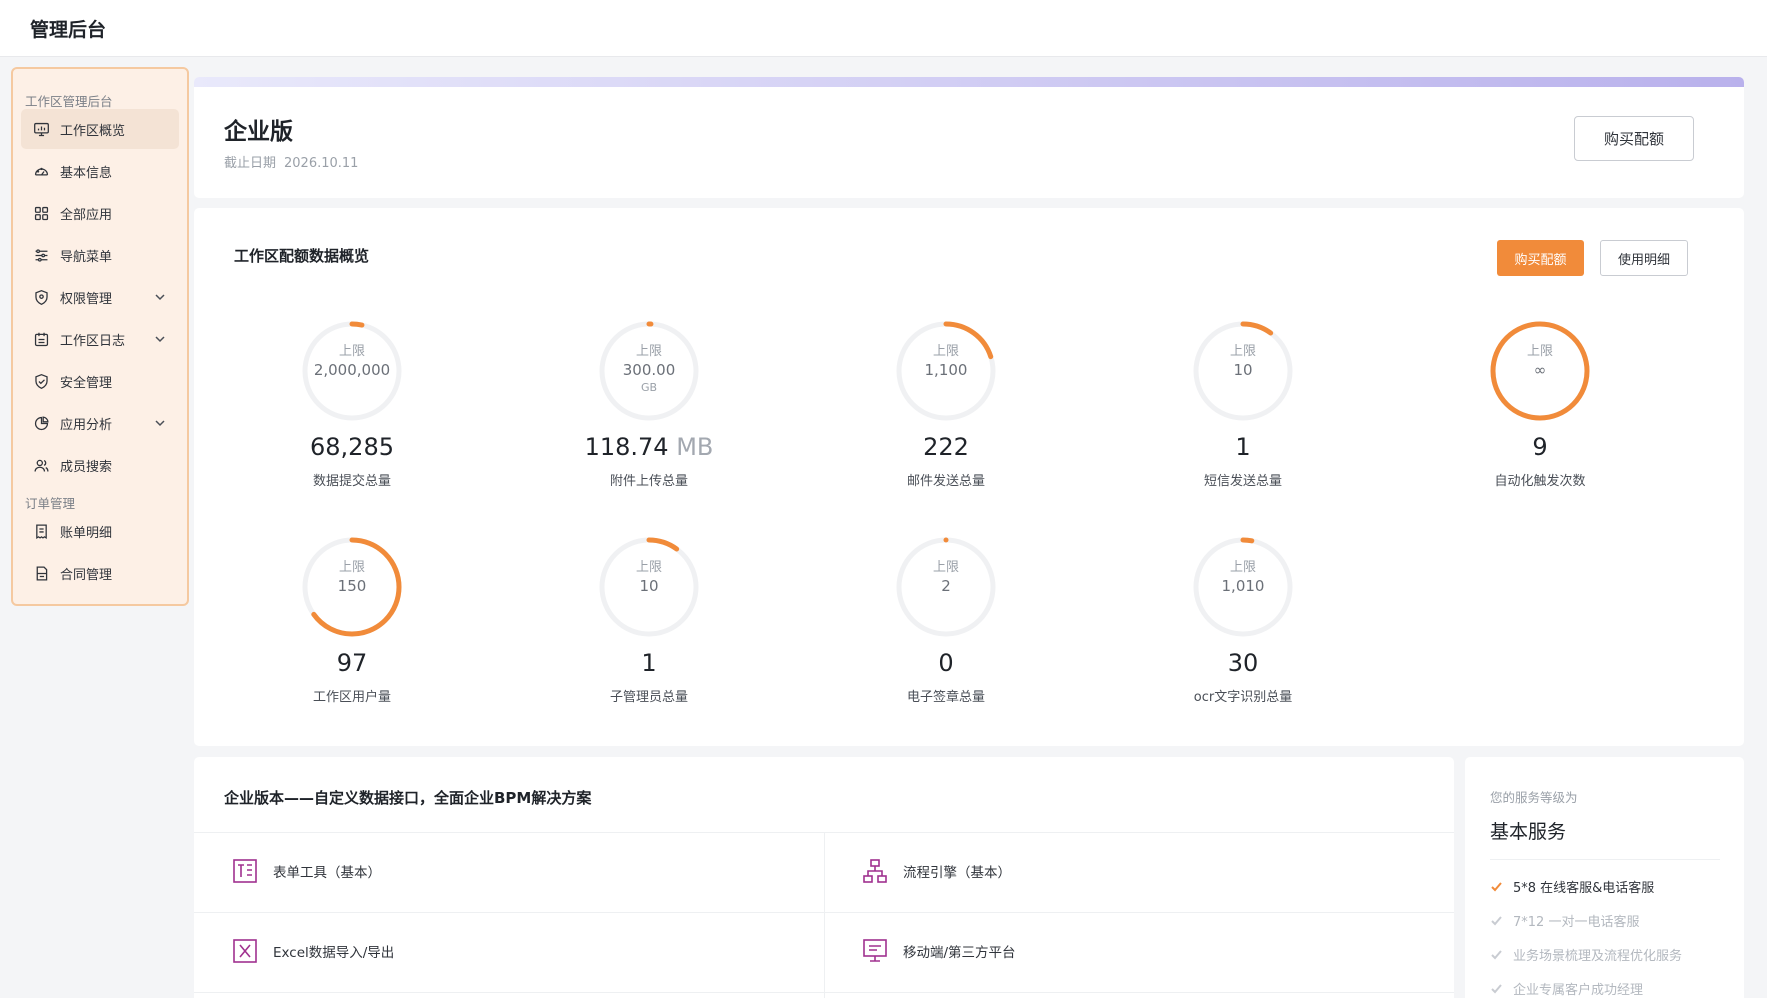 This screenshot has height=998, width=1767. Describe the element at coordinates (351, 697) in the screenshot. I see `gauge-label: 工作区用户量` at that location.